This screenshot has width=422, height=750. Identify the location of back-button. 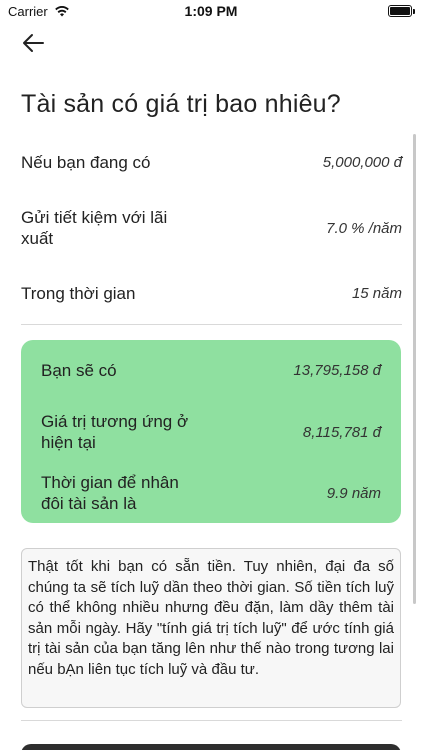
(33, 43).